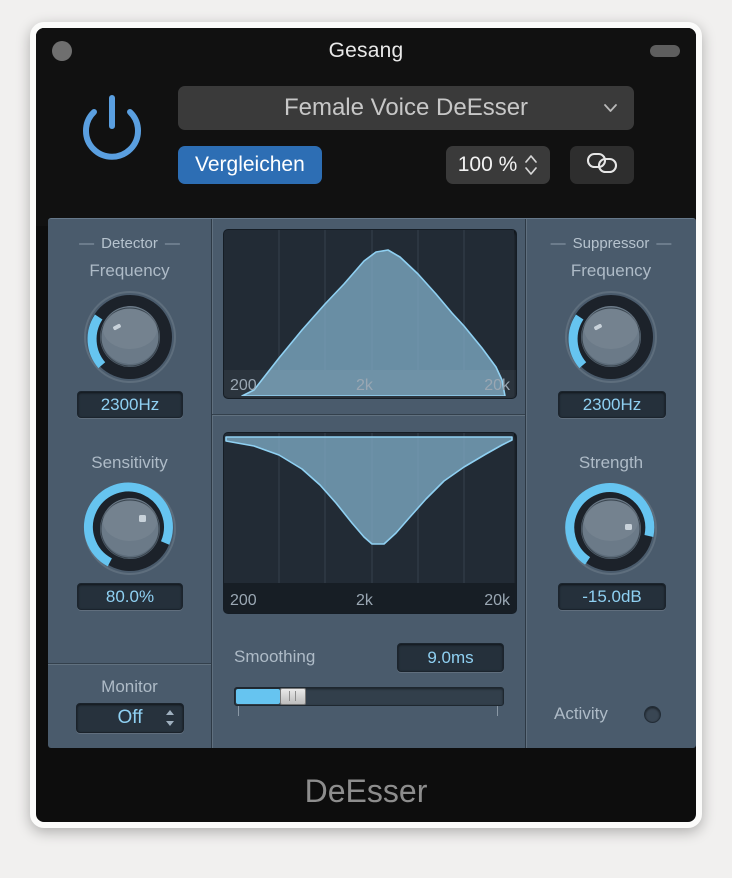 This screenshot has height=878, width=732. Describe the element at coordinates (129, 686) in the screenshot. I see `monitor-label: Monitor` at that location.